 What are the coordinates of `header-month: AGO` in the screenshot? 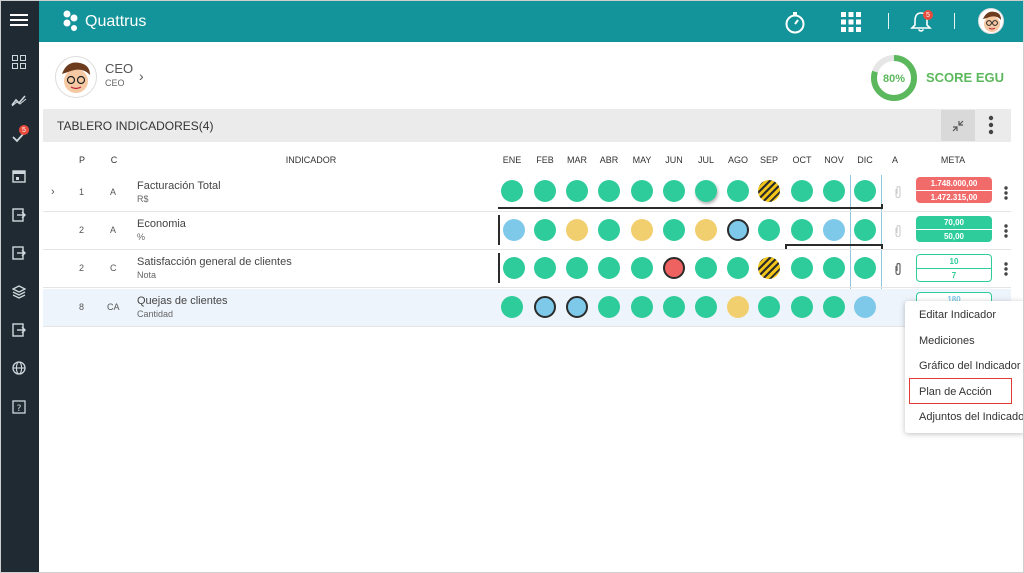 It's located at (737, 160).